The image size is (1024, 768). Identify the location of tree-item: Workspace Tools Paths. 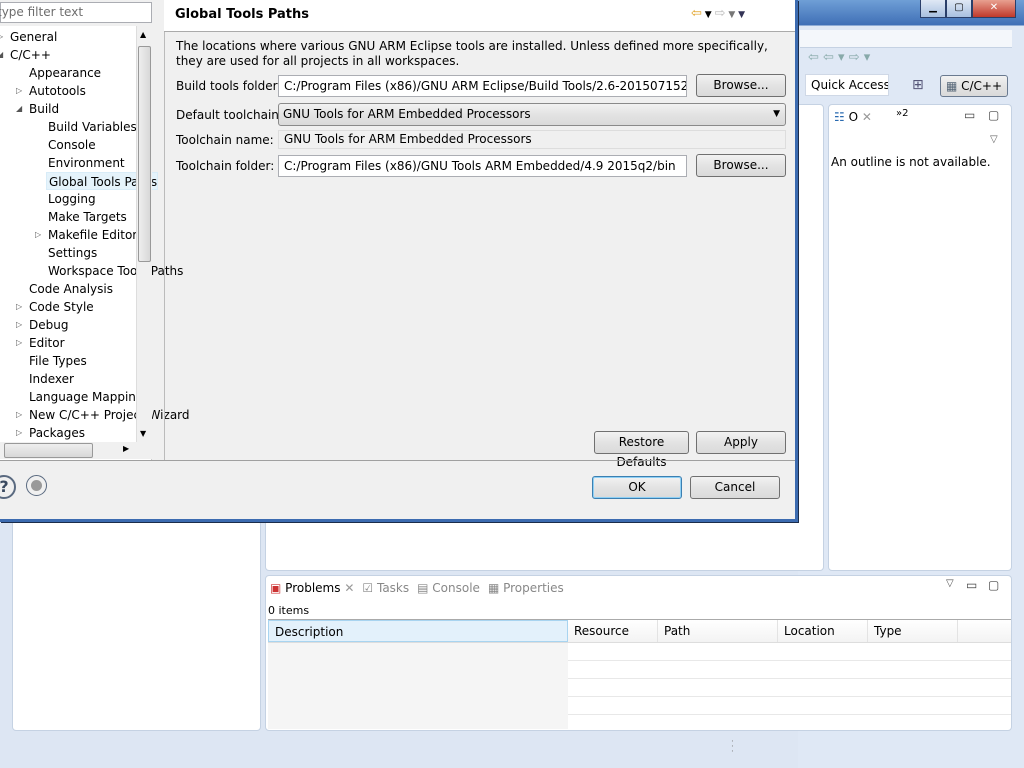
(114, 271).